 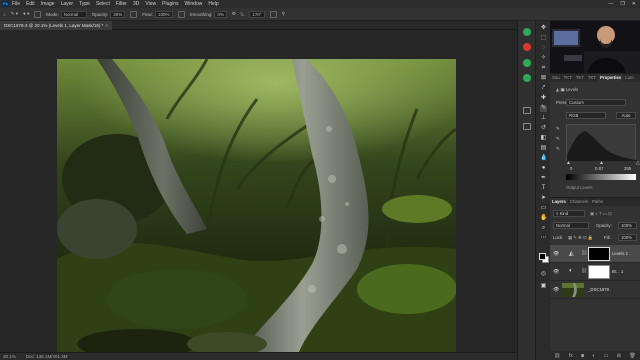 What do you see at coordinates (606, 356) in the screenshot?
I see `group-icon: ▭` at bounding box center [606, 356].